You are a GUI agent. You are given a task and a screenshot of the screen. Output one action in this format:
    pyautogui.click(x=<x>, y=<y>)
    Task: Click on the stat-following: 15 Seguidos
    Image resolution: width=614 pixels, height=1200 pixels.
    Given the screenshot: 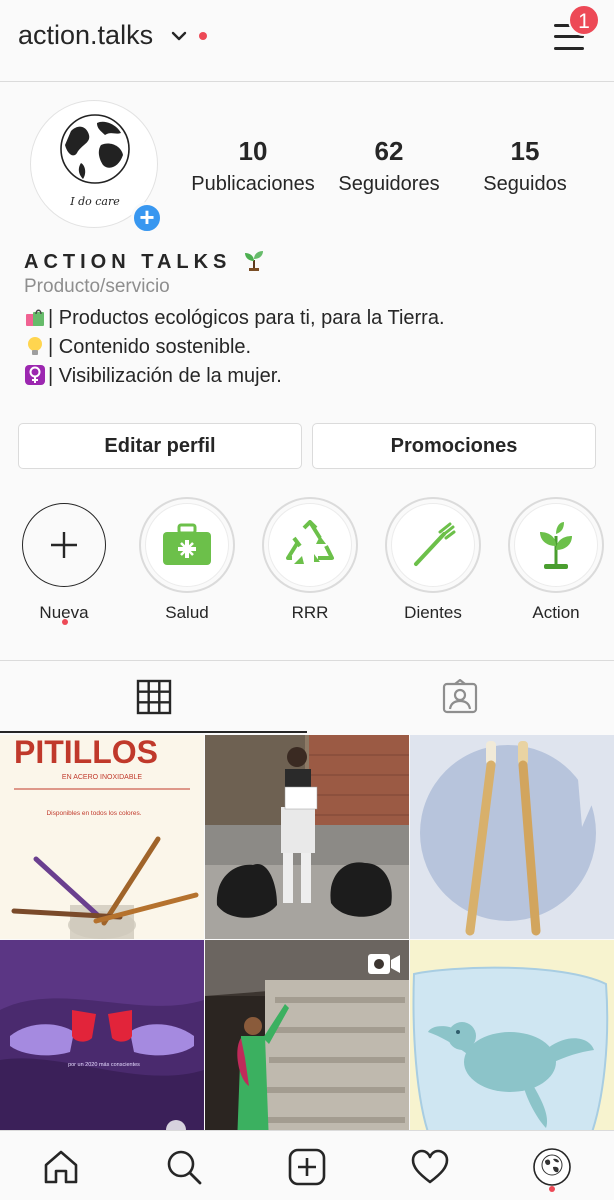 What is the action you would take?
    pyautogui.click(x=525, y=166)
    